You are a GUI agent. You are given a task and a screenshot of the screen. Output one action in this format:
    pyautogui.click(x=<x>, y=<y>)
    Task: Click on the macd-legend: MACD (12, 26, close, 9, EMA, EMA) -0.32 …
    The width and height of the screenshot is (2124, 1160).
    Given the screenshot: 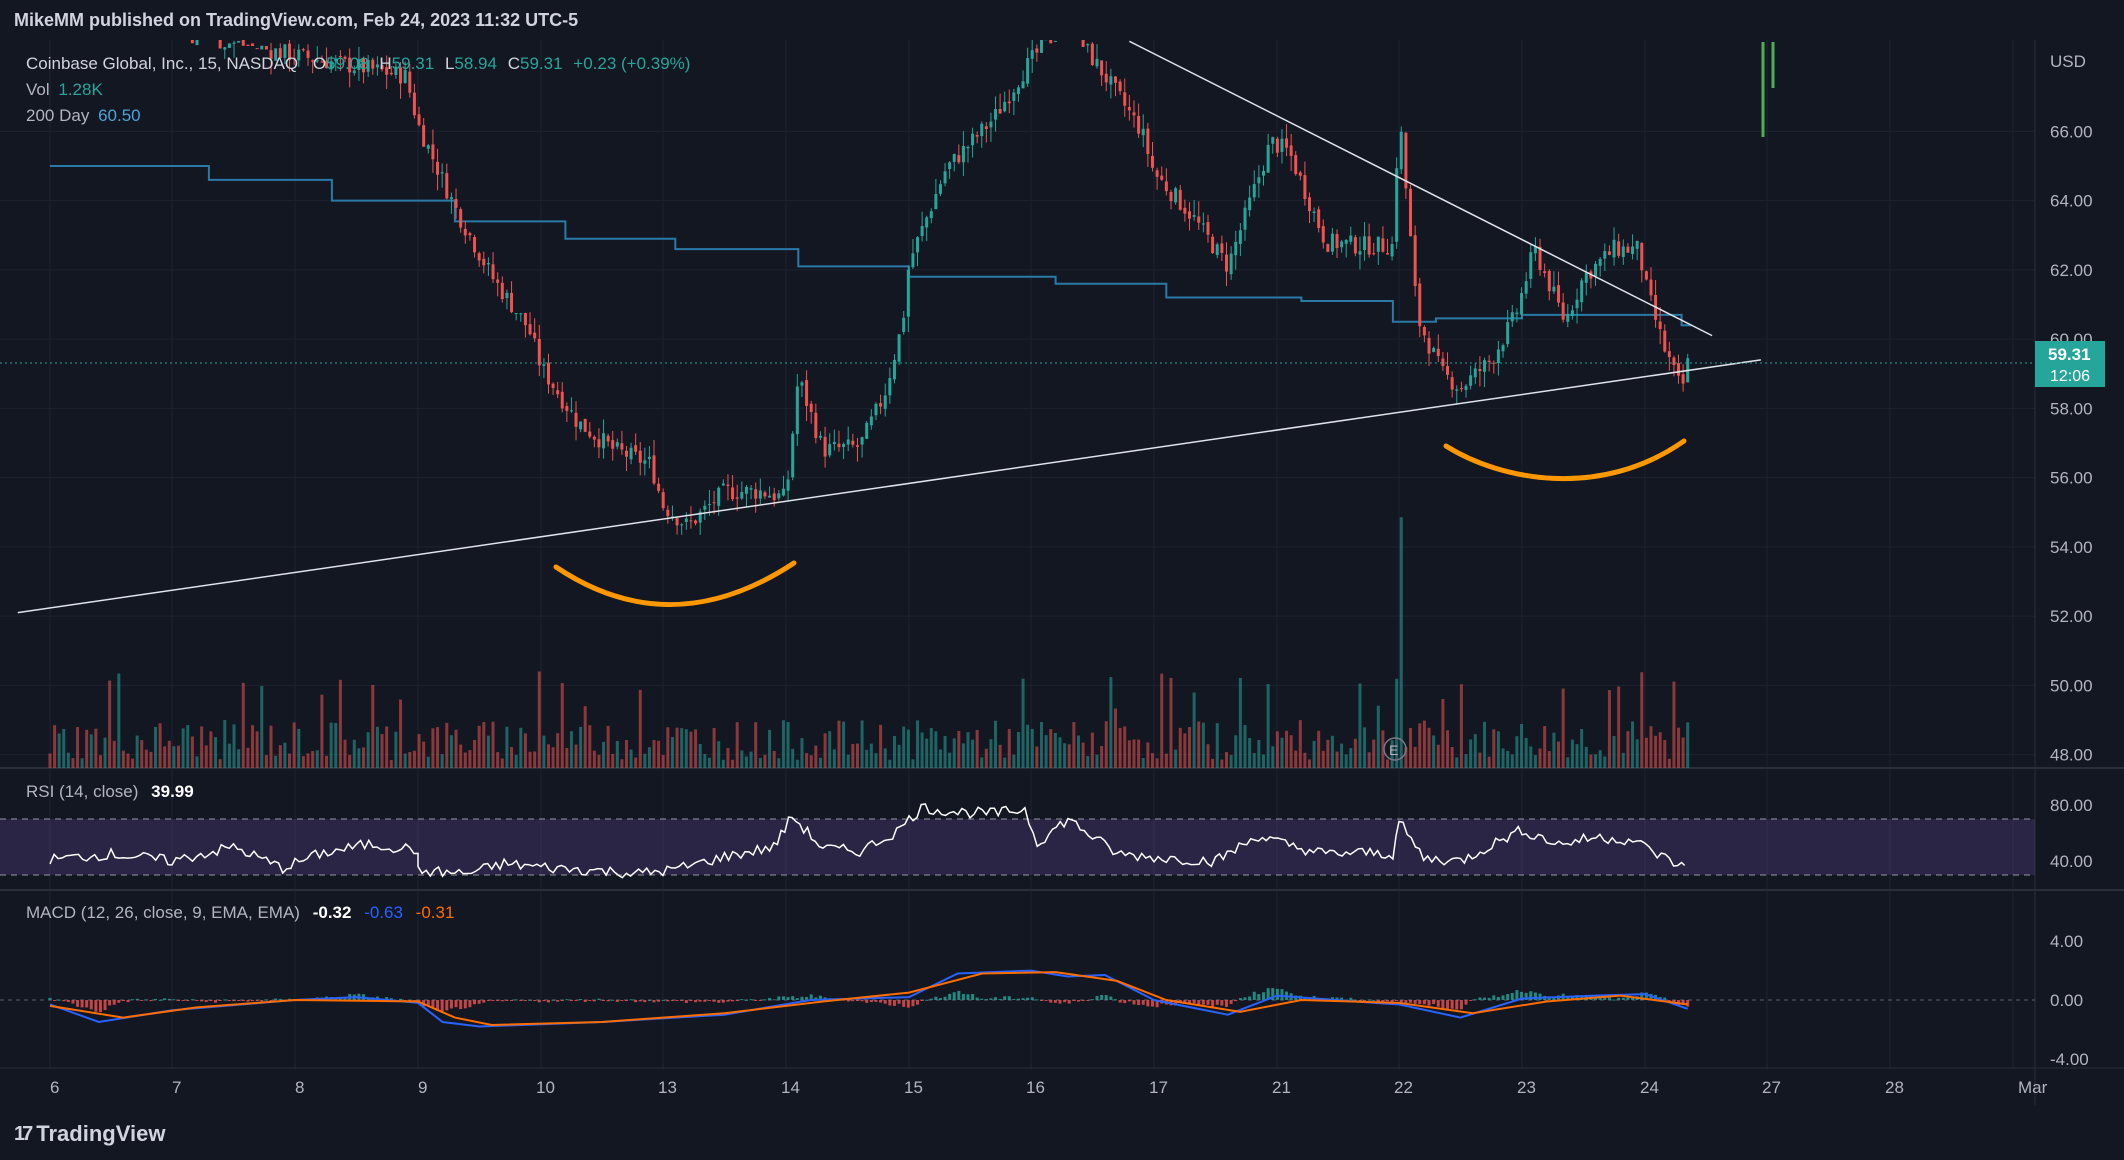 What is the action you would take?
    pyautogui.click(x=240, y=913)
    